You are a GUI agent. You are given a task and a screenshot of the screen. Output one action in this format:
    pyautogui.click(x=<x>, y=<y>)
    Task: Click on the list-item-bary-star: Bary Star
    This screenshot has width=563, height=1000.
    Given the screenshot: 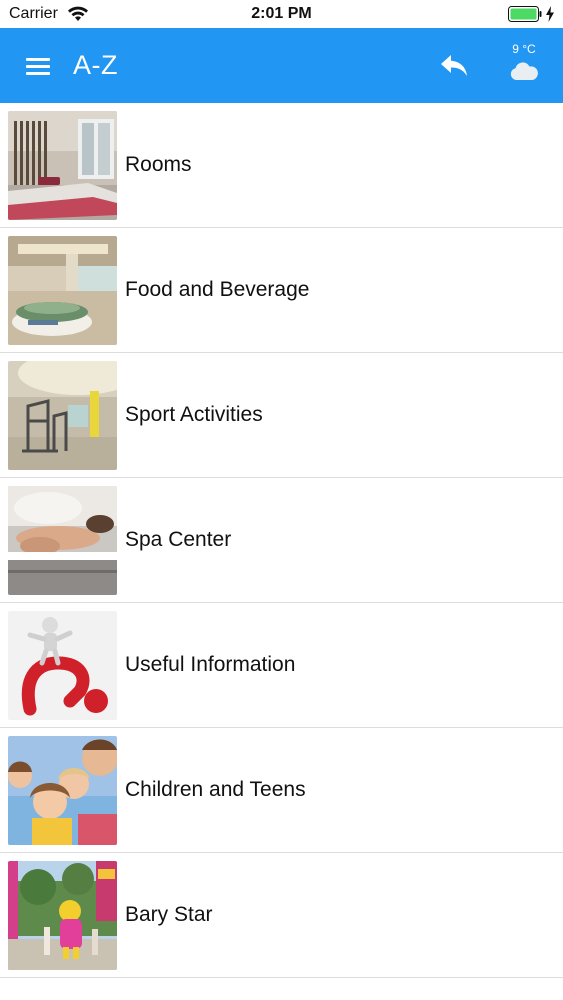 What is the action you would take?
    pyautogui.click(x=281, y=915)
    